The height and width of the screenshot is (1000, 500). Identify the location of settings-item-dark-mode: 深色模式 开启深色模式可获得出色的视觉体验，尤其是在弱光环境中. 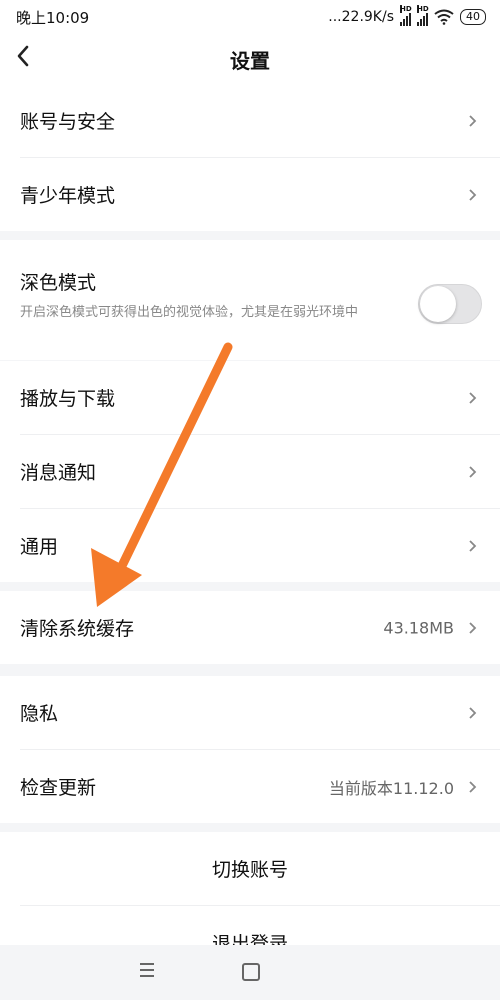
(250, 300).